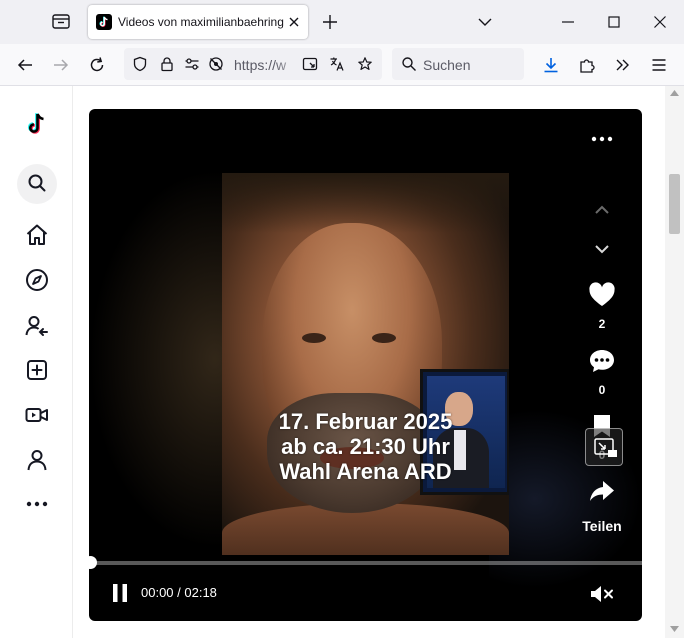 This screenshot has height=638, width=684. I want to click on volume-muted-icon, so click(602, 594).